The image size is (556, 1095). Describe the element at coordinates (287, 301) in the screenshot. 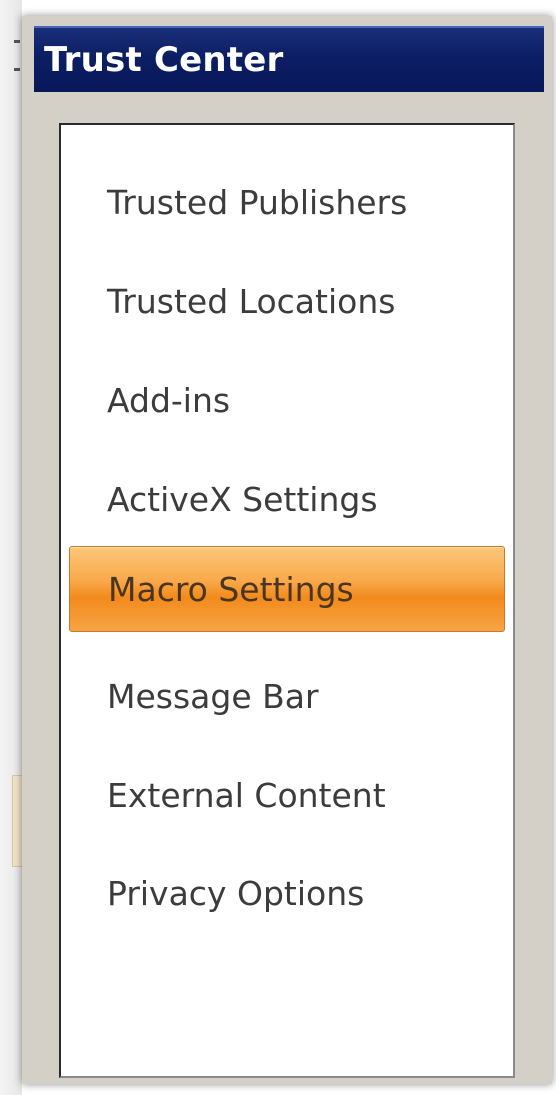

I see `nav-item-trusted-locations: Trusted Locations` at that location.